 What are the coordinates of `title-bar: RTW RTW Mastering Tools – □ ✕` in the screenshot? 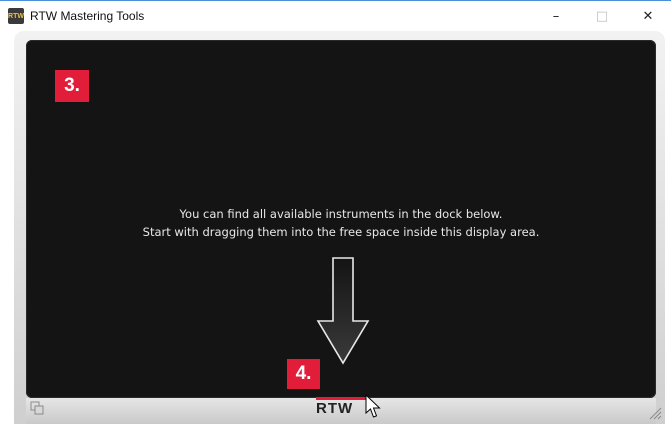 It's located at (335, 15).